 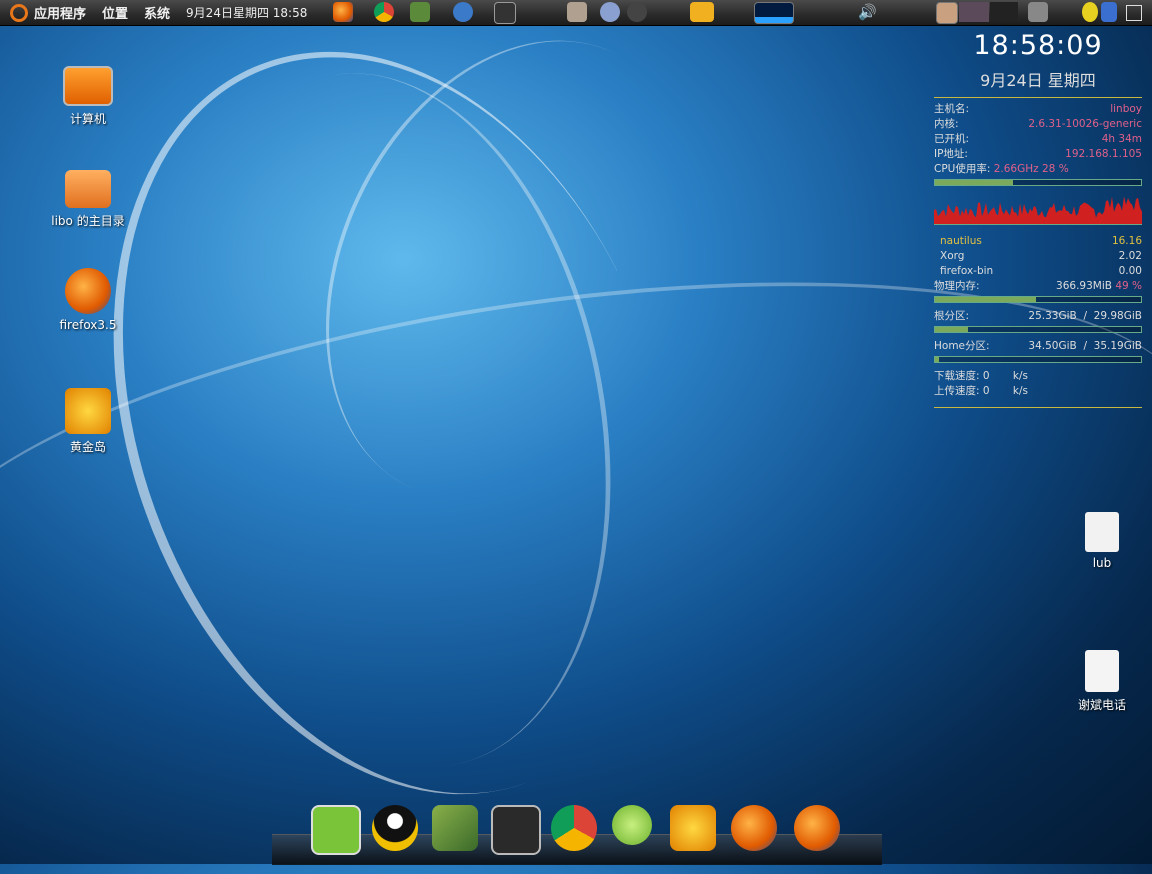 I want to click on pidgin-launcher-icon, so click(x=637, y=12).